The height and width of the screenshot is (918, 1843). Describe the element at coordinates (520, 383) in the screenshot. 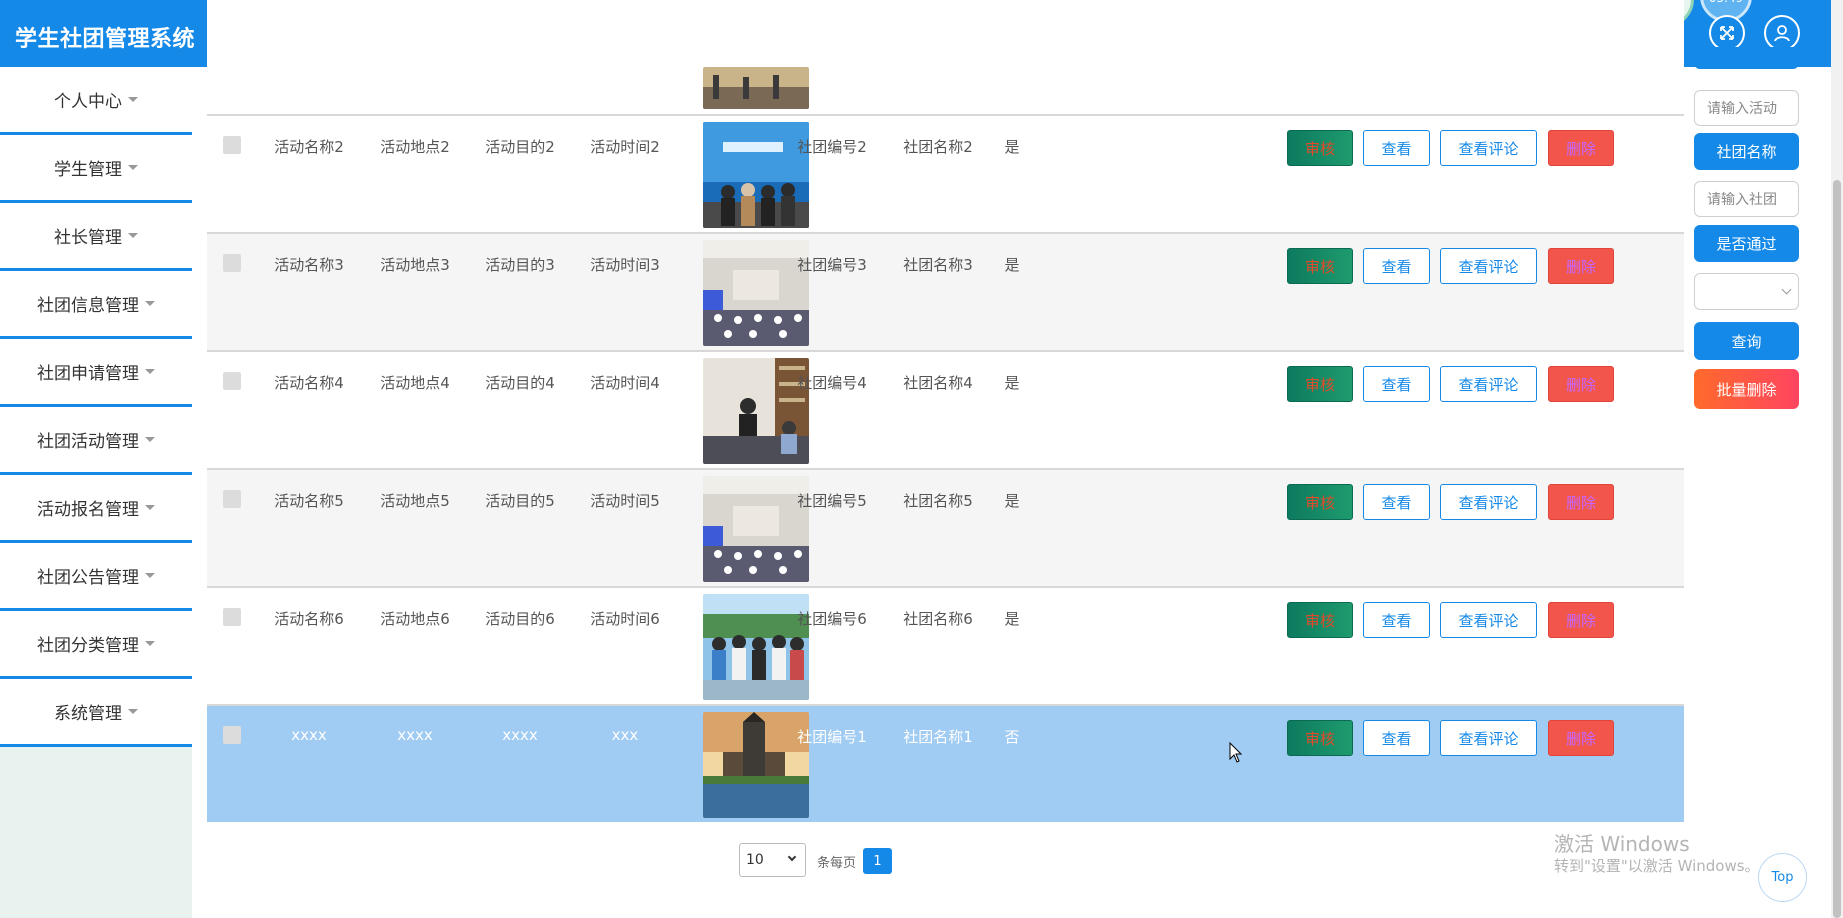

I see `activity-purpose-cell: 活动目的4` at that location.